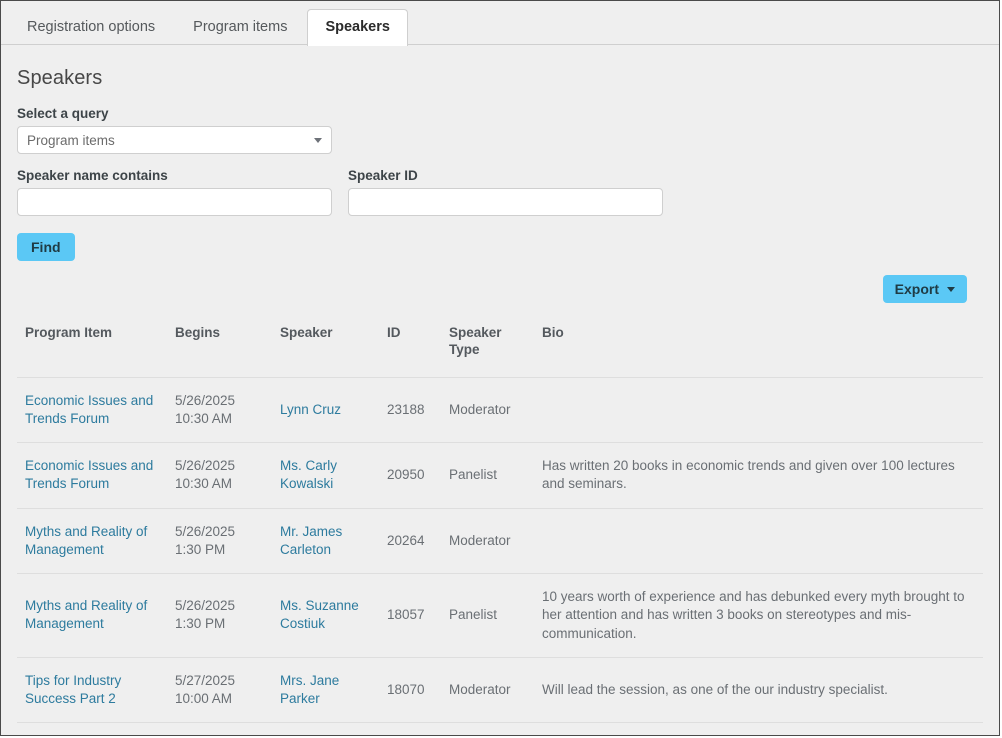 This screenshot has height=738, width=1002. Describe the element at coordinates (219, 728) in the screenshot. I see `cell-begins: 5/28/2025 10:00 AM` at that location.